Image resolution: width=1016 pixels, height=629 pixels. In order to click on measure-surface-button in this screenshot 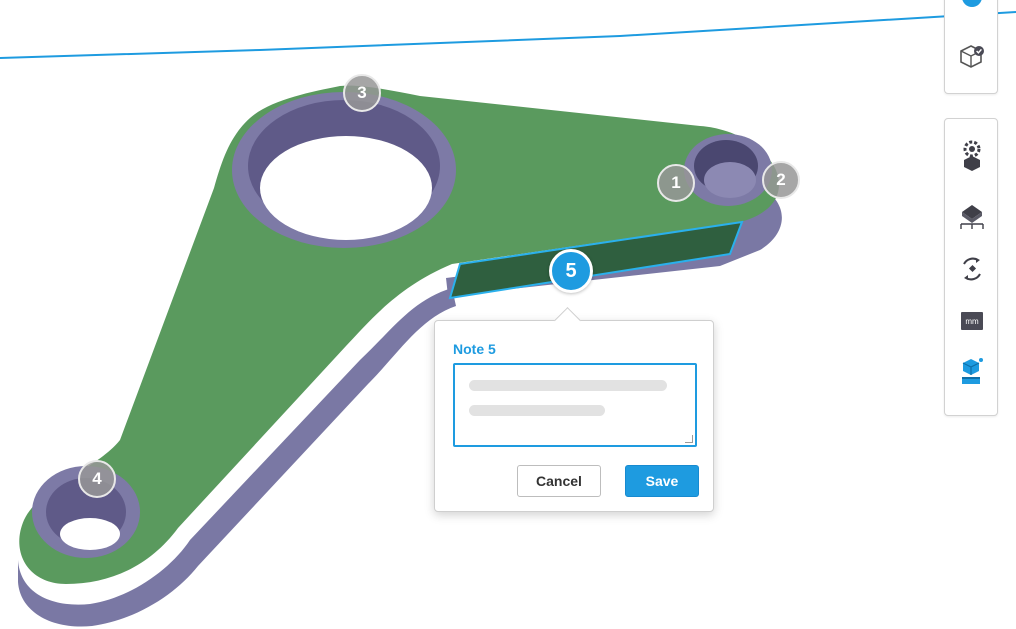, I will do `click(972, 217)`.